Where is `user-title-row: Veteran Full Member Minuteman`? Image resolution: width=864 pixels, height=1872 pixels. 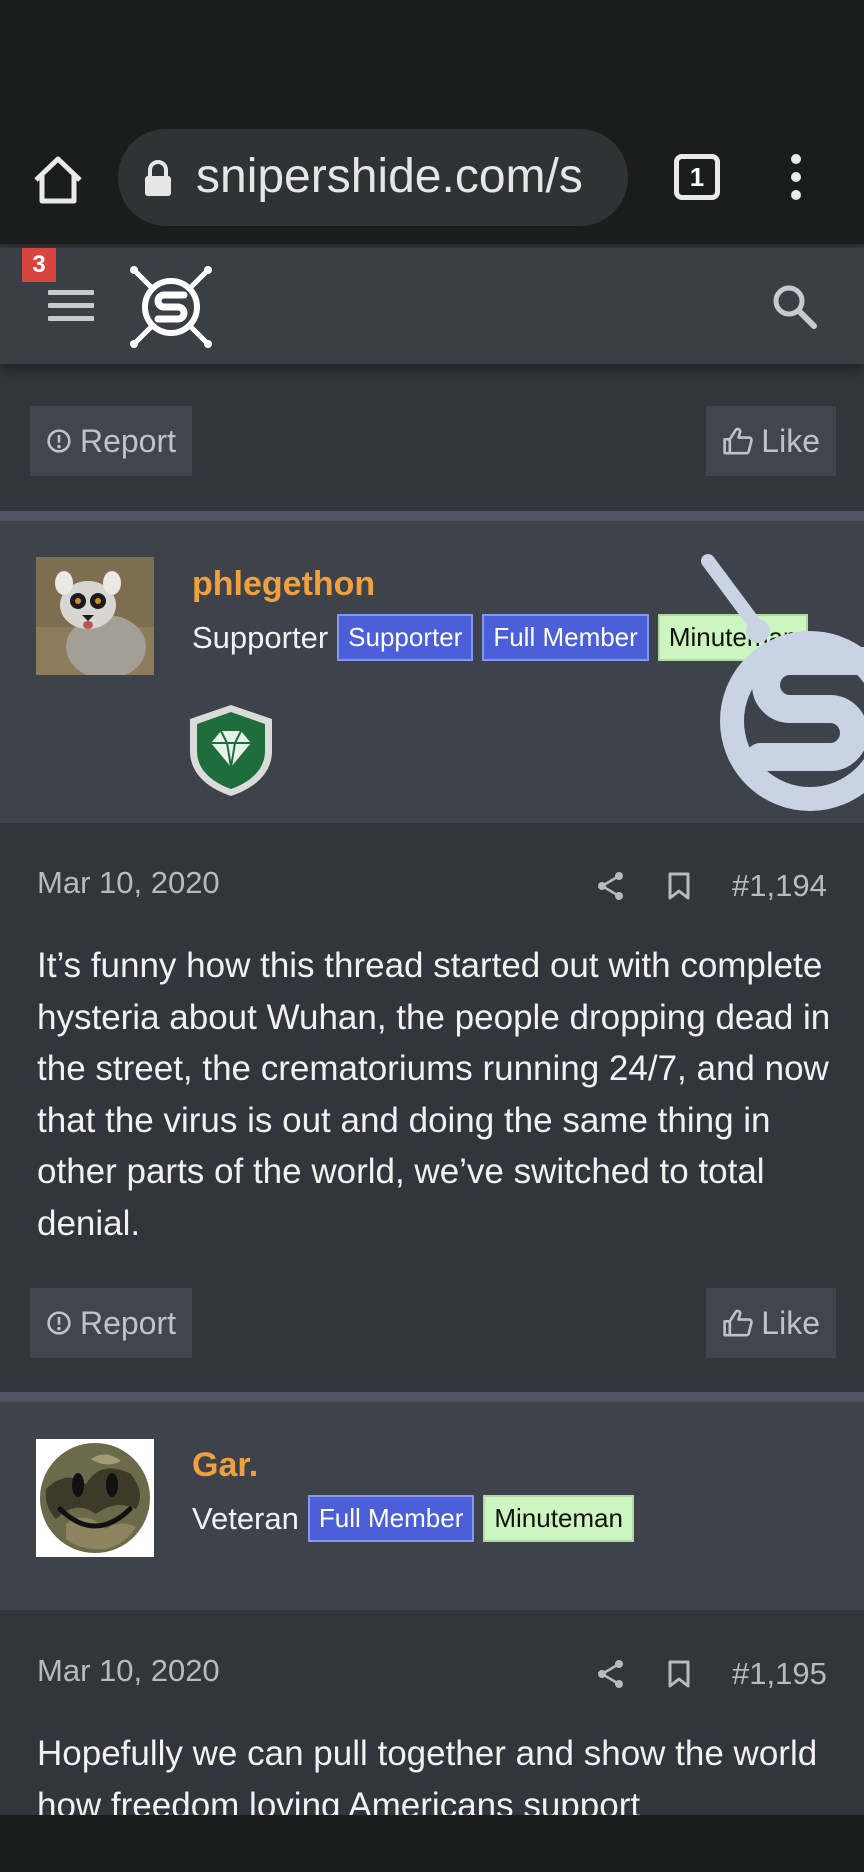 user-title-row: Veteran Full Member Minuteman is located at coordinates (417, 1518).